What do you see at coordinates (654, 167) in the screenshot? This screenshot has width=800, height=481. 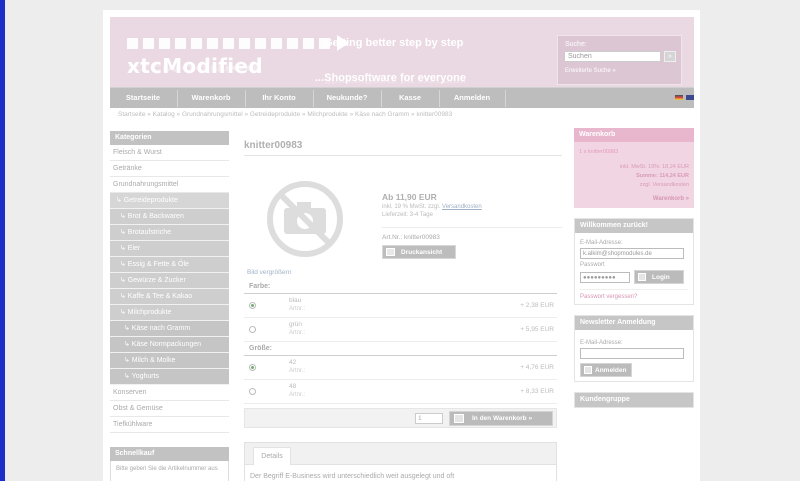 I see `cart-mwst: inkl. MwSt. 19%: 18,24 EUR` at bounding box center [654, 167].